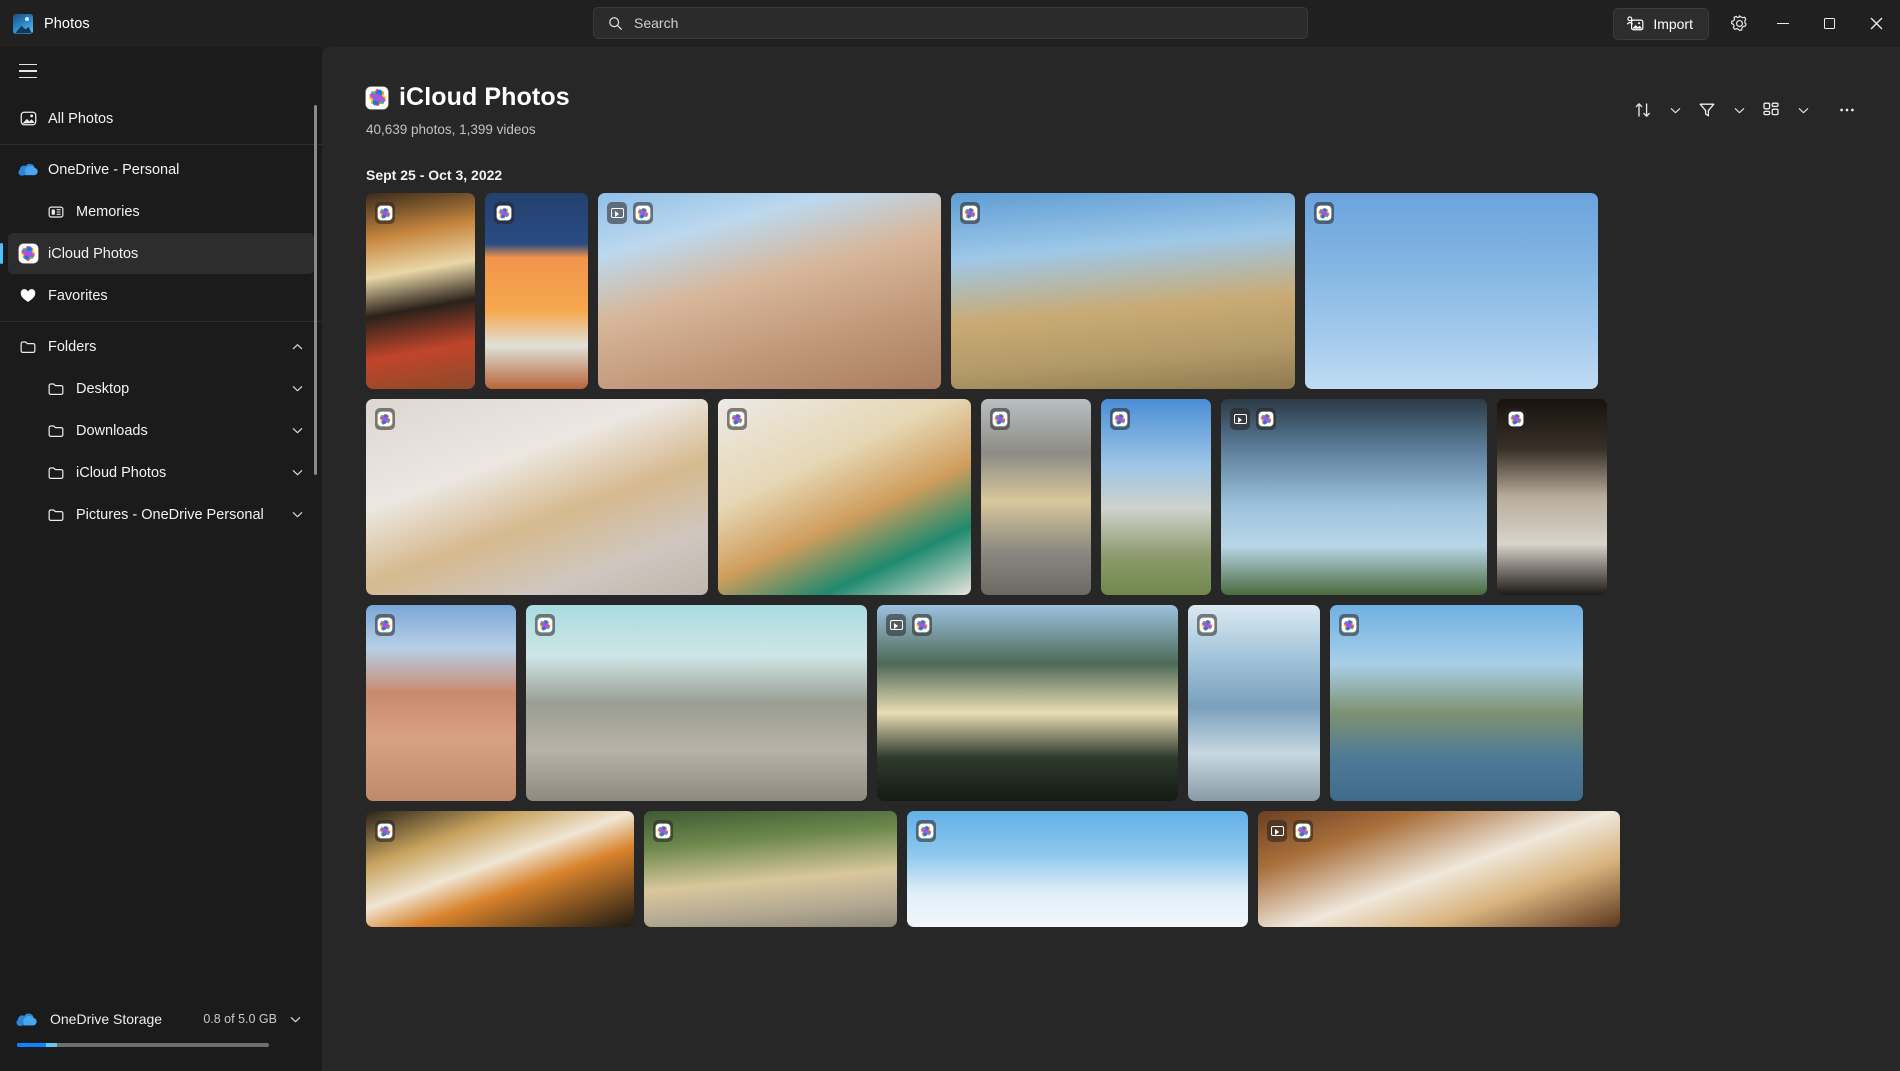 This screenshot has width=1900, height=1071. What do you see at coordinates (1451, 291) in the screenshot?
I see `photo-tile-swing-ride-tower` at bounding box center [1451, 291].